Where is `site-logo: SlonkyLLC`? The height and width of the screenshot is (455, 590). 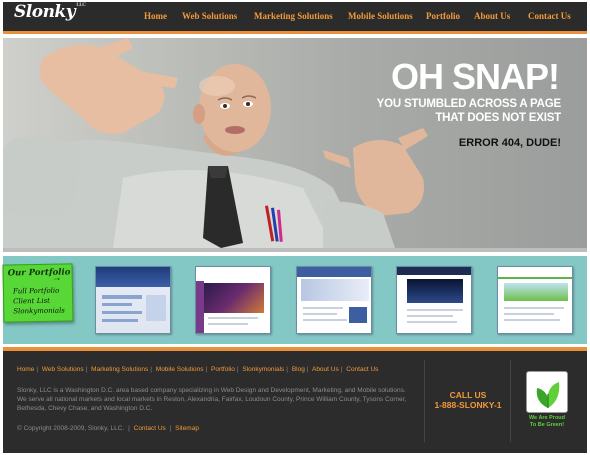 site-logo: SlonkyLLC is located at coordinates (50, 12).